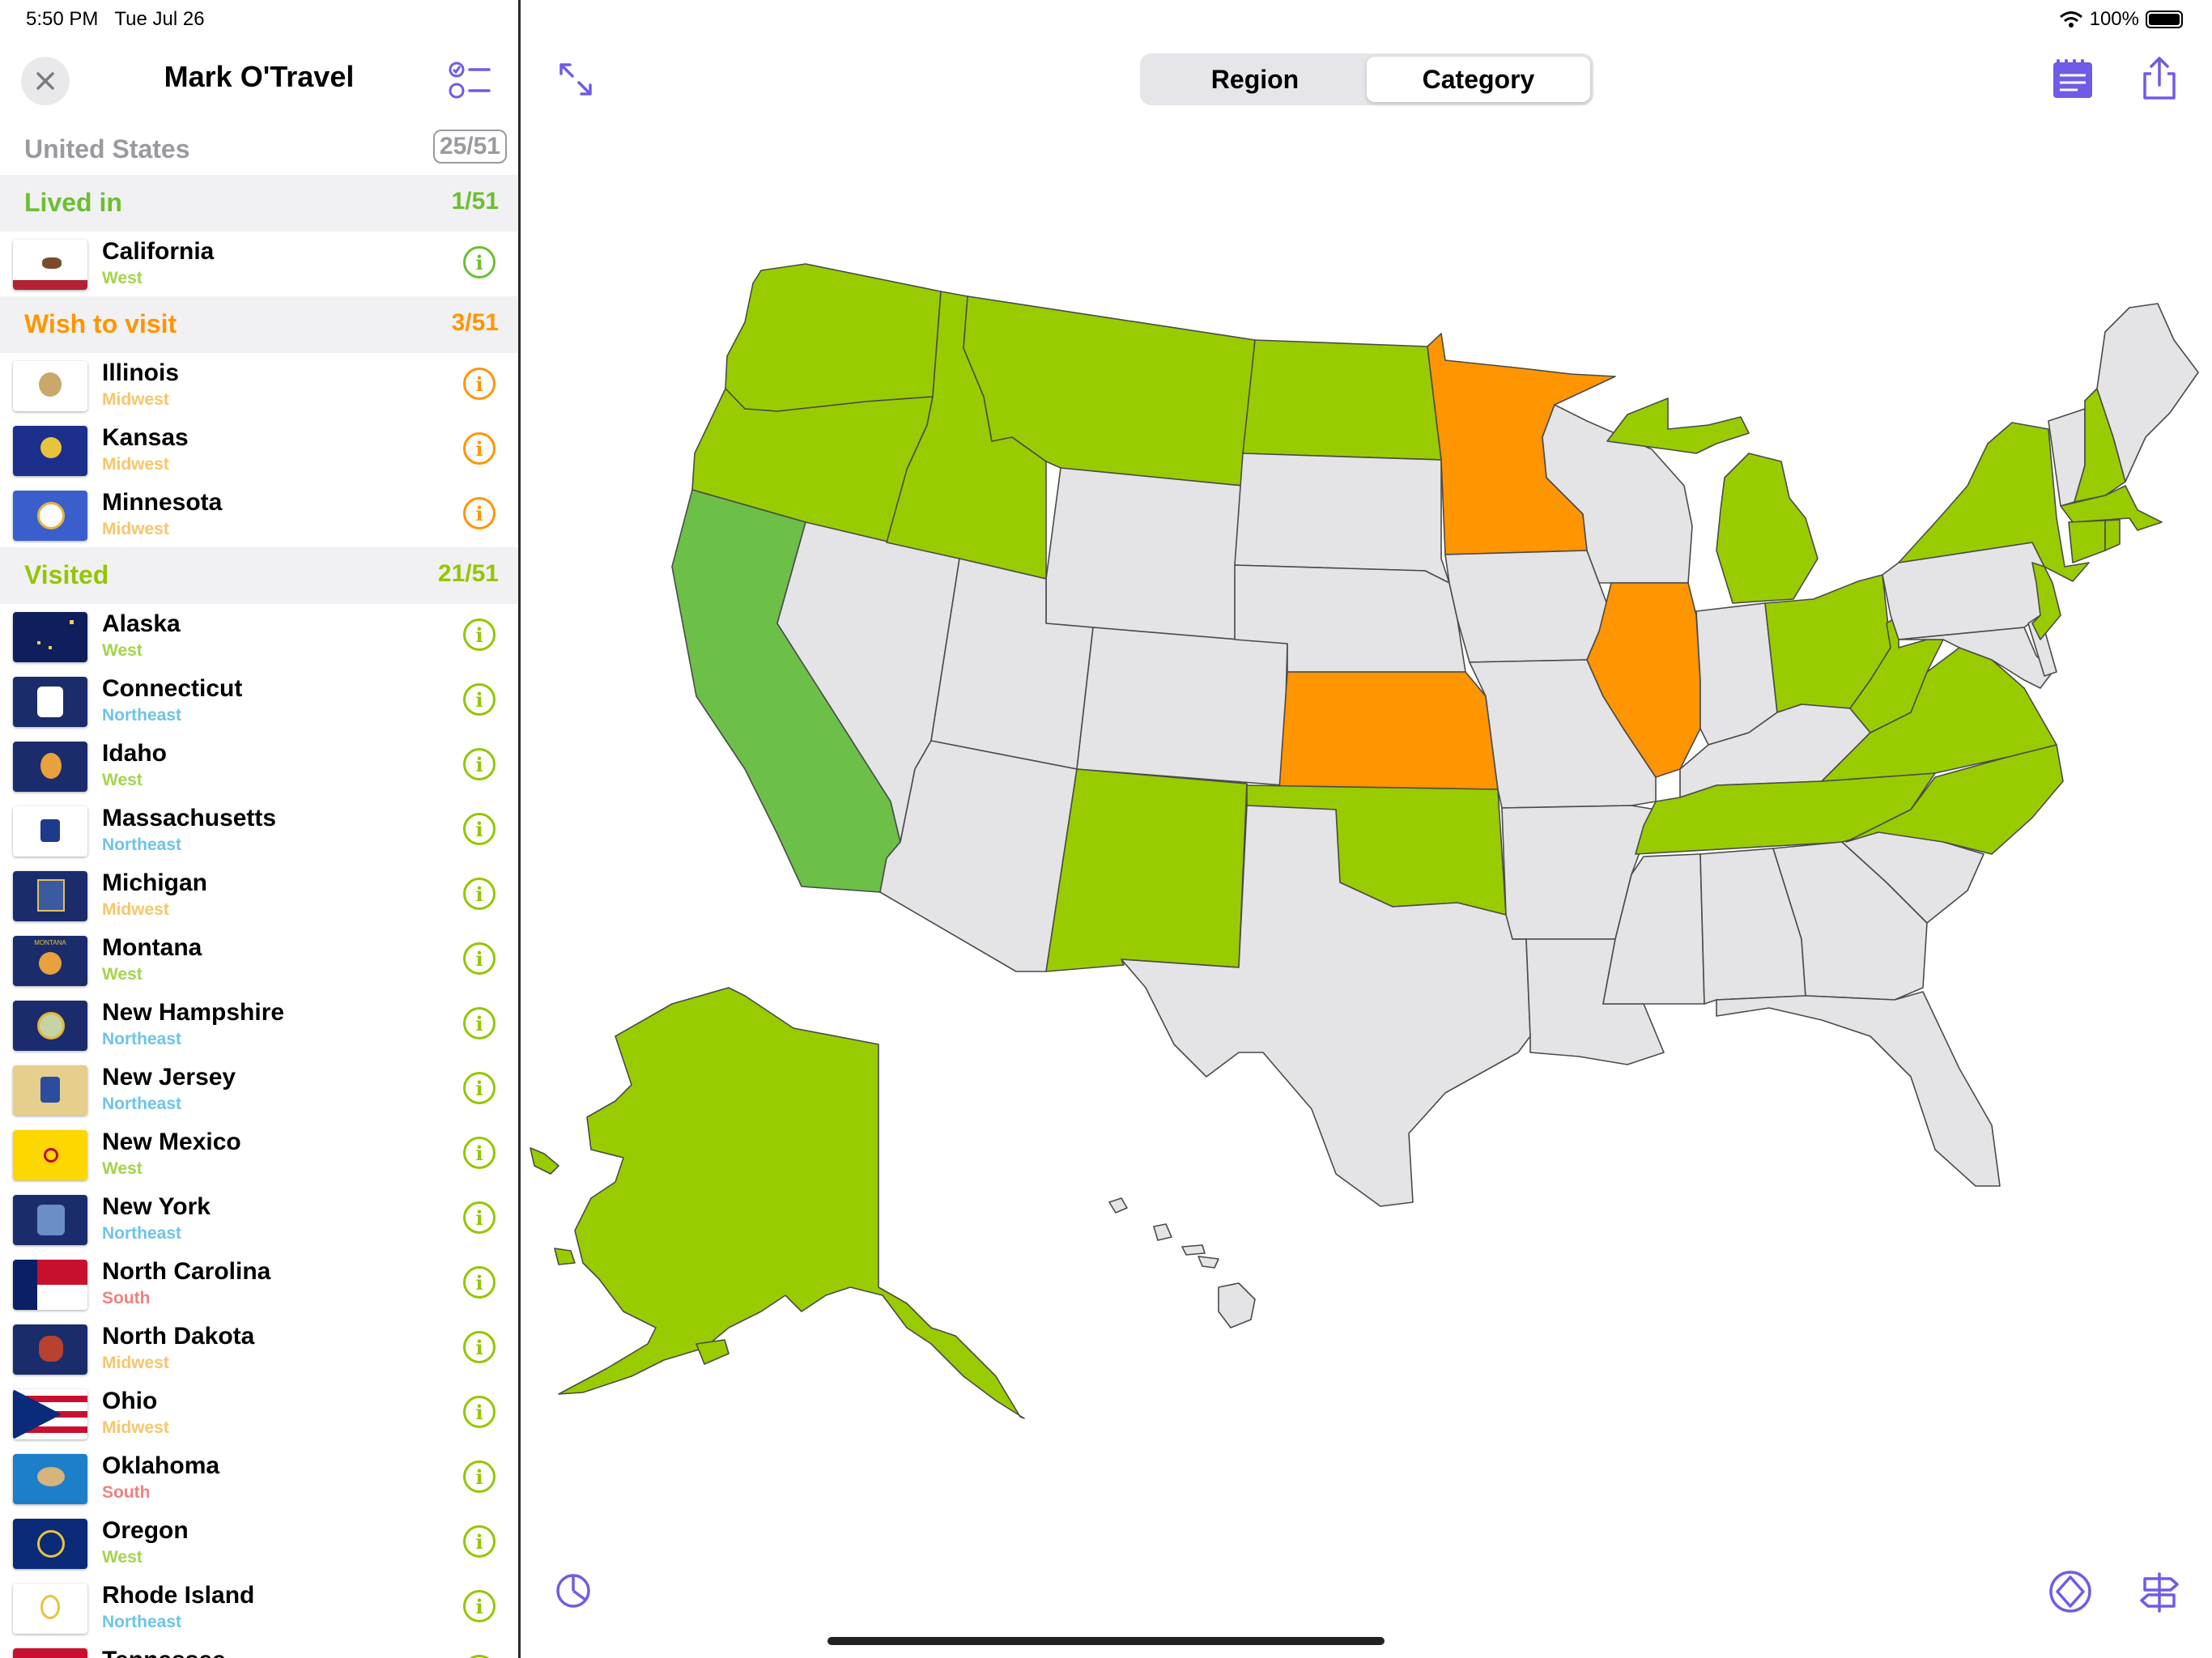  Describe the element at coordinates (172, 1142) in the screenshot. I see `state-name: New Mexico` at that location.